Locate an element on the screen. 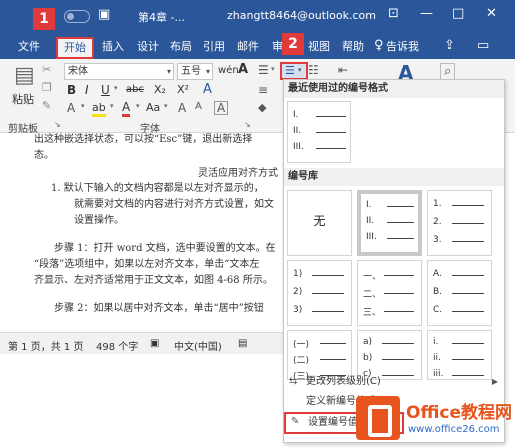  numbering-tile-recent-roman: I. II. III. is located at coordinates (319, 132).